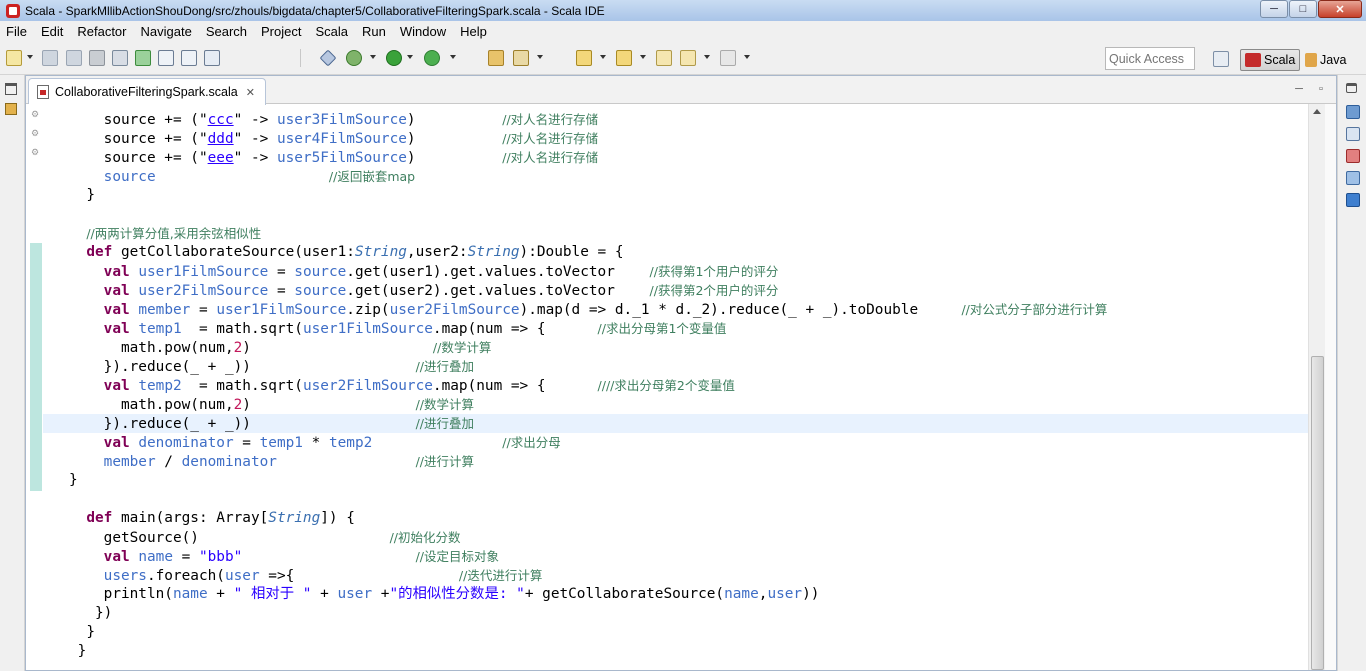  Describe the element at coordinates (688, 58) in the screenshot. I see `back-icon` at that location.